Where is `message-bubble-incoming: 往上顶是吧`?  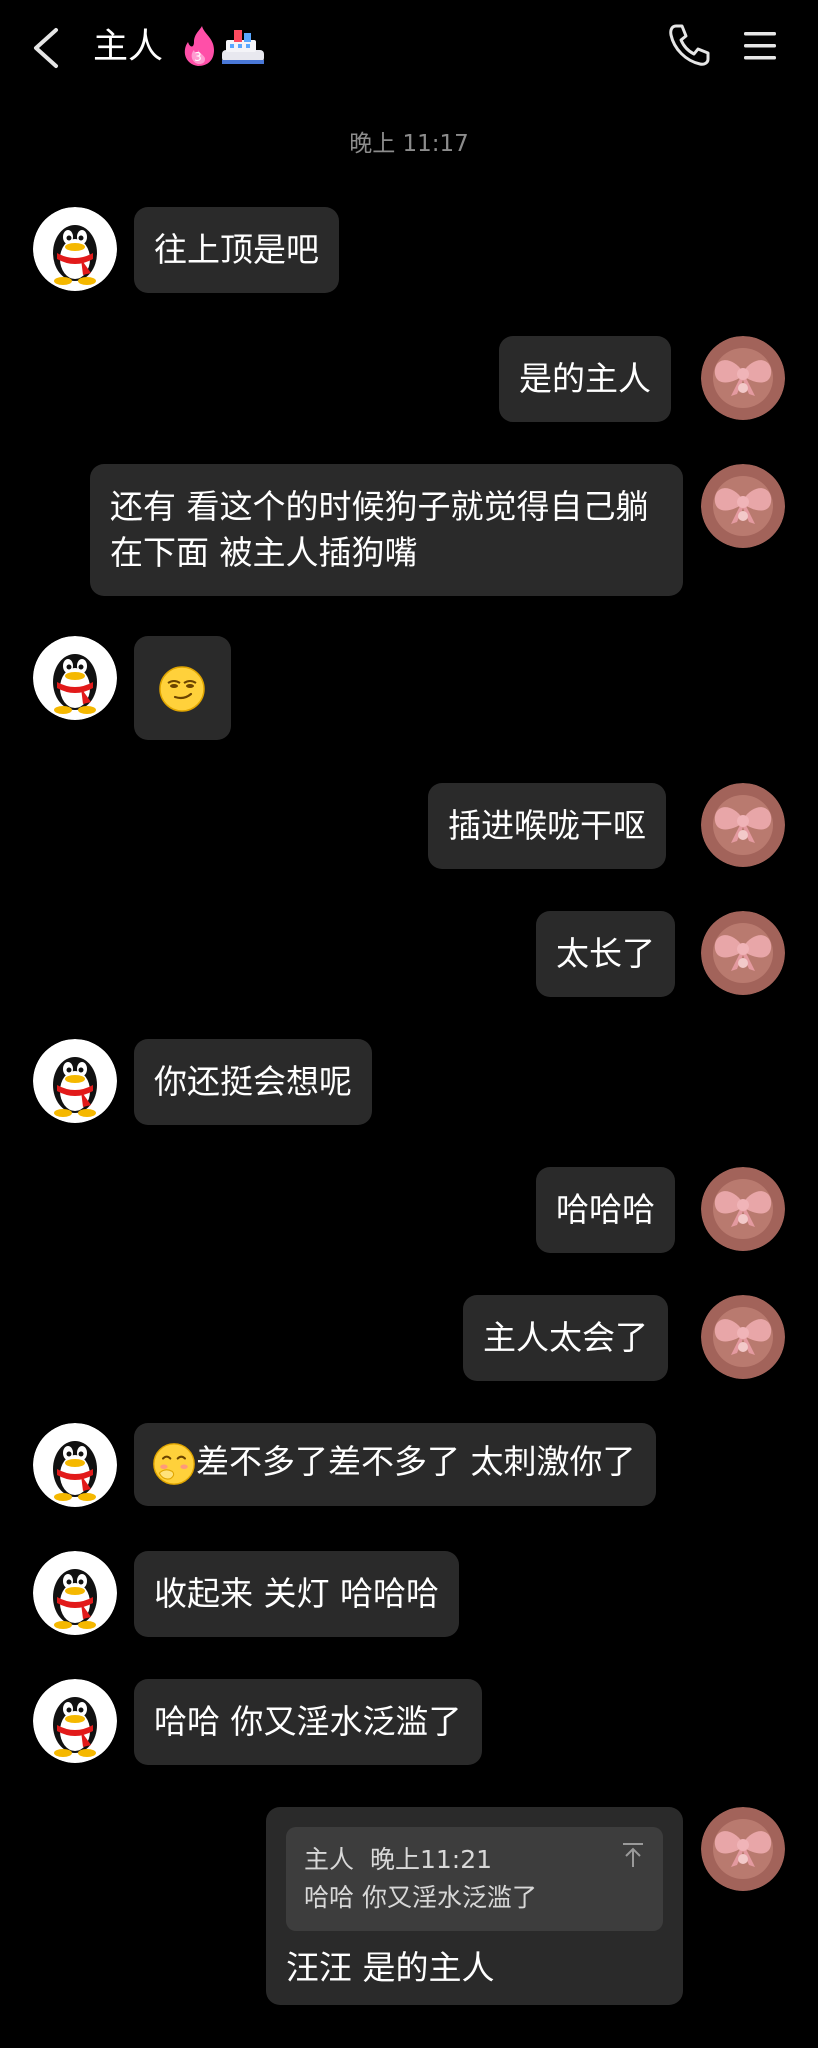 message-bubble-incoming: 往上顶是吧 is located at coordinates (236, 250).